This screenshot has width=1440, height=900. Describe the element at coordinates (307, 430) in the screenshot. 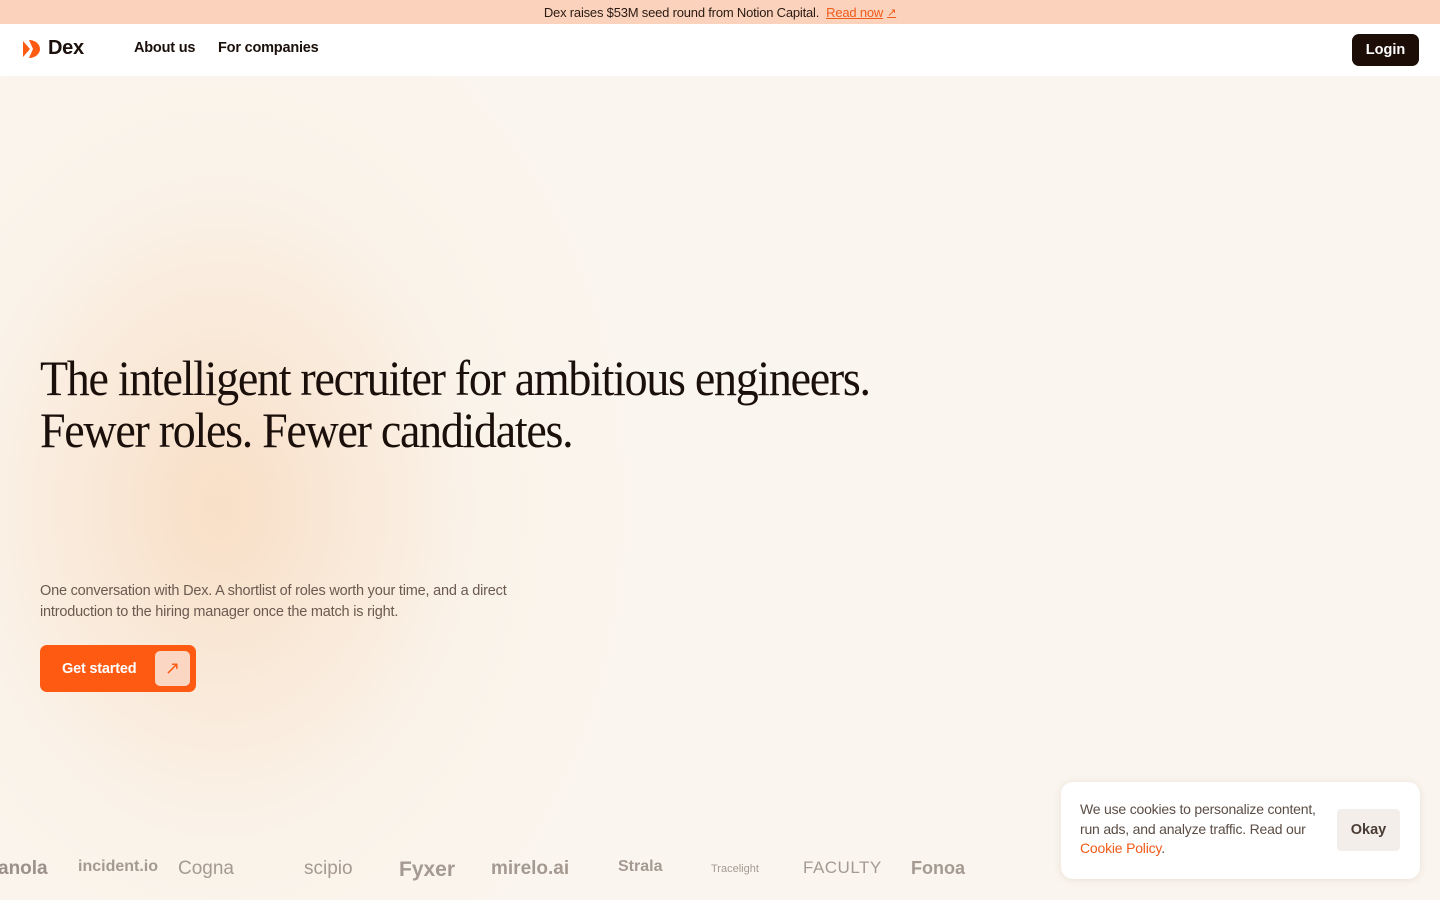

I see `headline-line-2: Fewer roles. Fewer candidates.` at that location.